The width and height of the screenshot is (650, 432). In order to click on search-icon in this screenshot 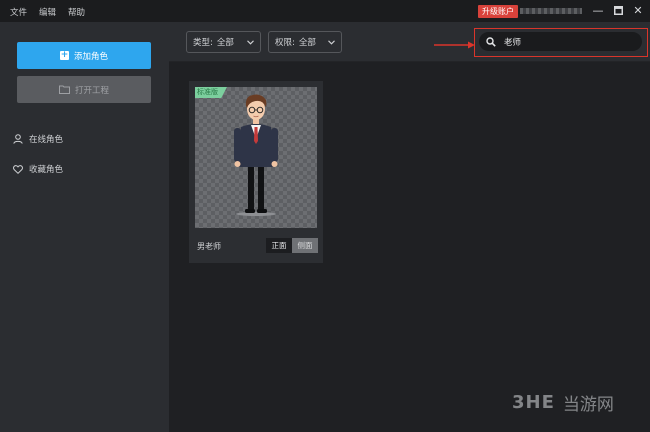, I will do `click(491, 41)`.